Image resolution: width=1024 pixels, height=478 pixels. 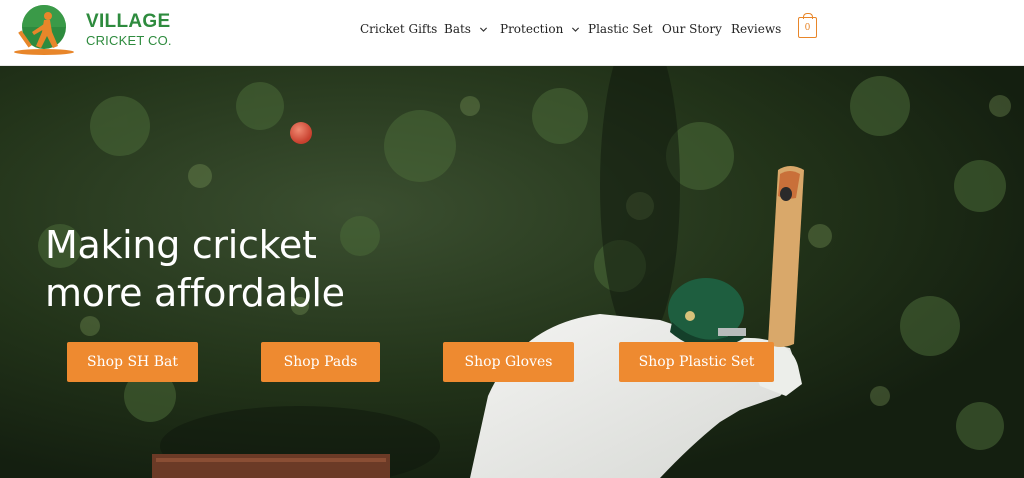 What do you see at coordinates (532, 29) in the screenshot?
I see `nav-item-label: Protection` at bounding box center [532, 29].